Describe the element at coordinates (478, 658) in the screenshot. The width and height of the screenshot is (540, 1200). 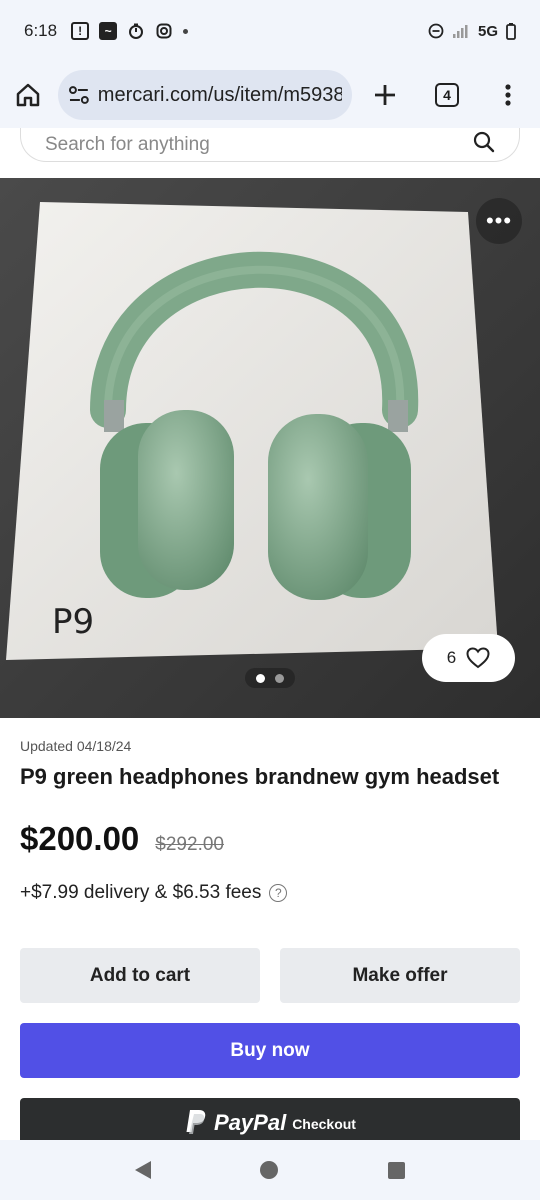
I see `heart-icon` at that location.